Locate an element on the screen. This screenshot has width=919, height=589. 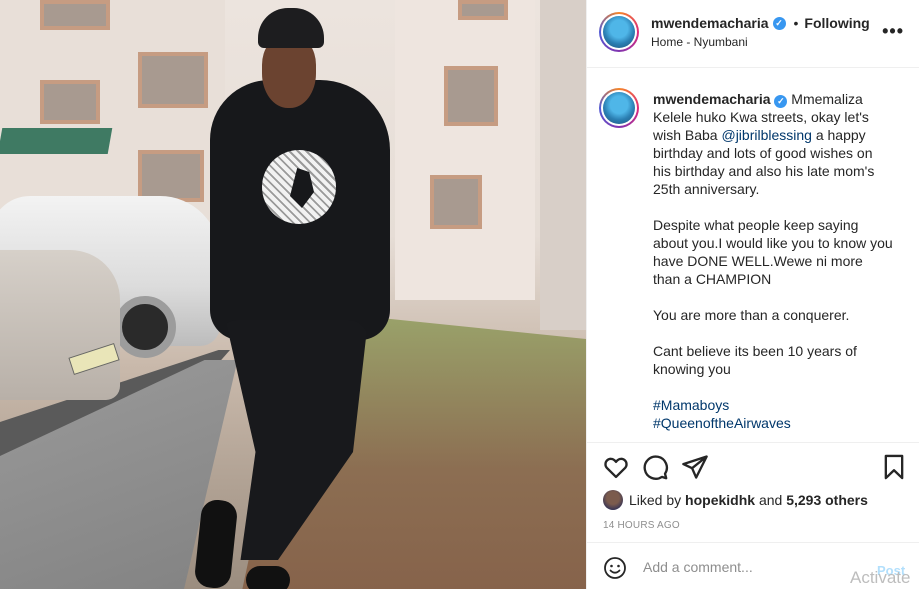
person-cap is located at coordinates (291, 28).